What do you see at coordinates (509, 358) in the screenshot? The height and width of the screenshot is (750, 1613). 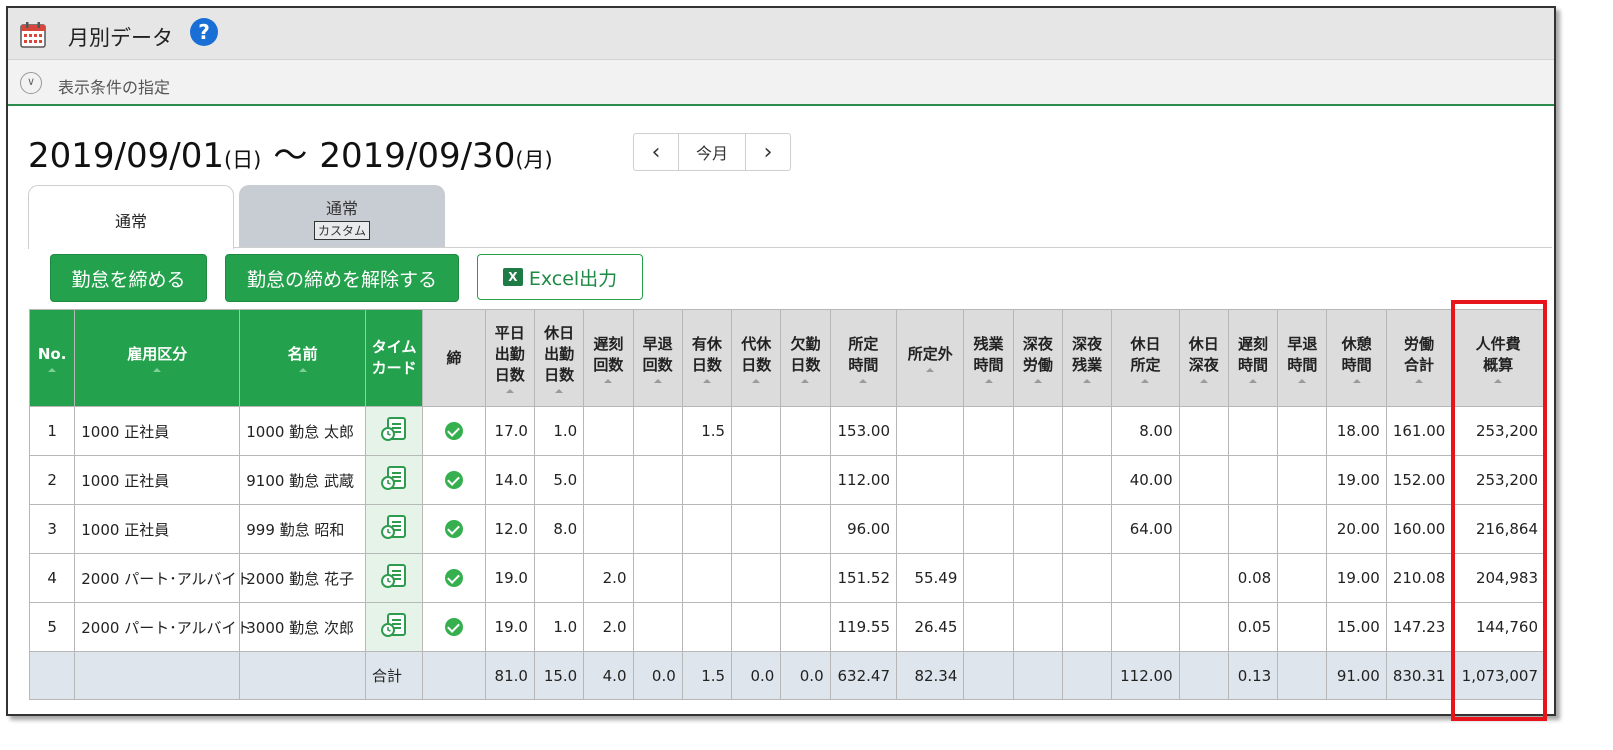 I see `column-header: 平日 出勤 日数` at bounding box center [509, 358].